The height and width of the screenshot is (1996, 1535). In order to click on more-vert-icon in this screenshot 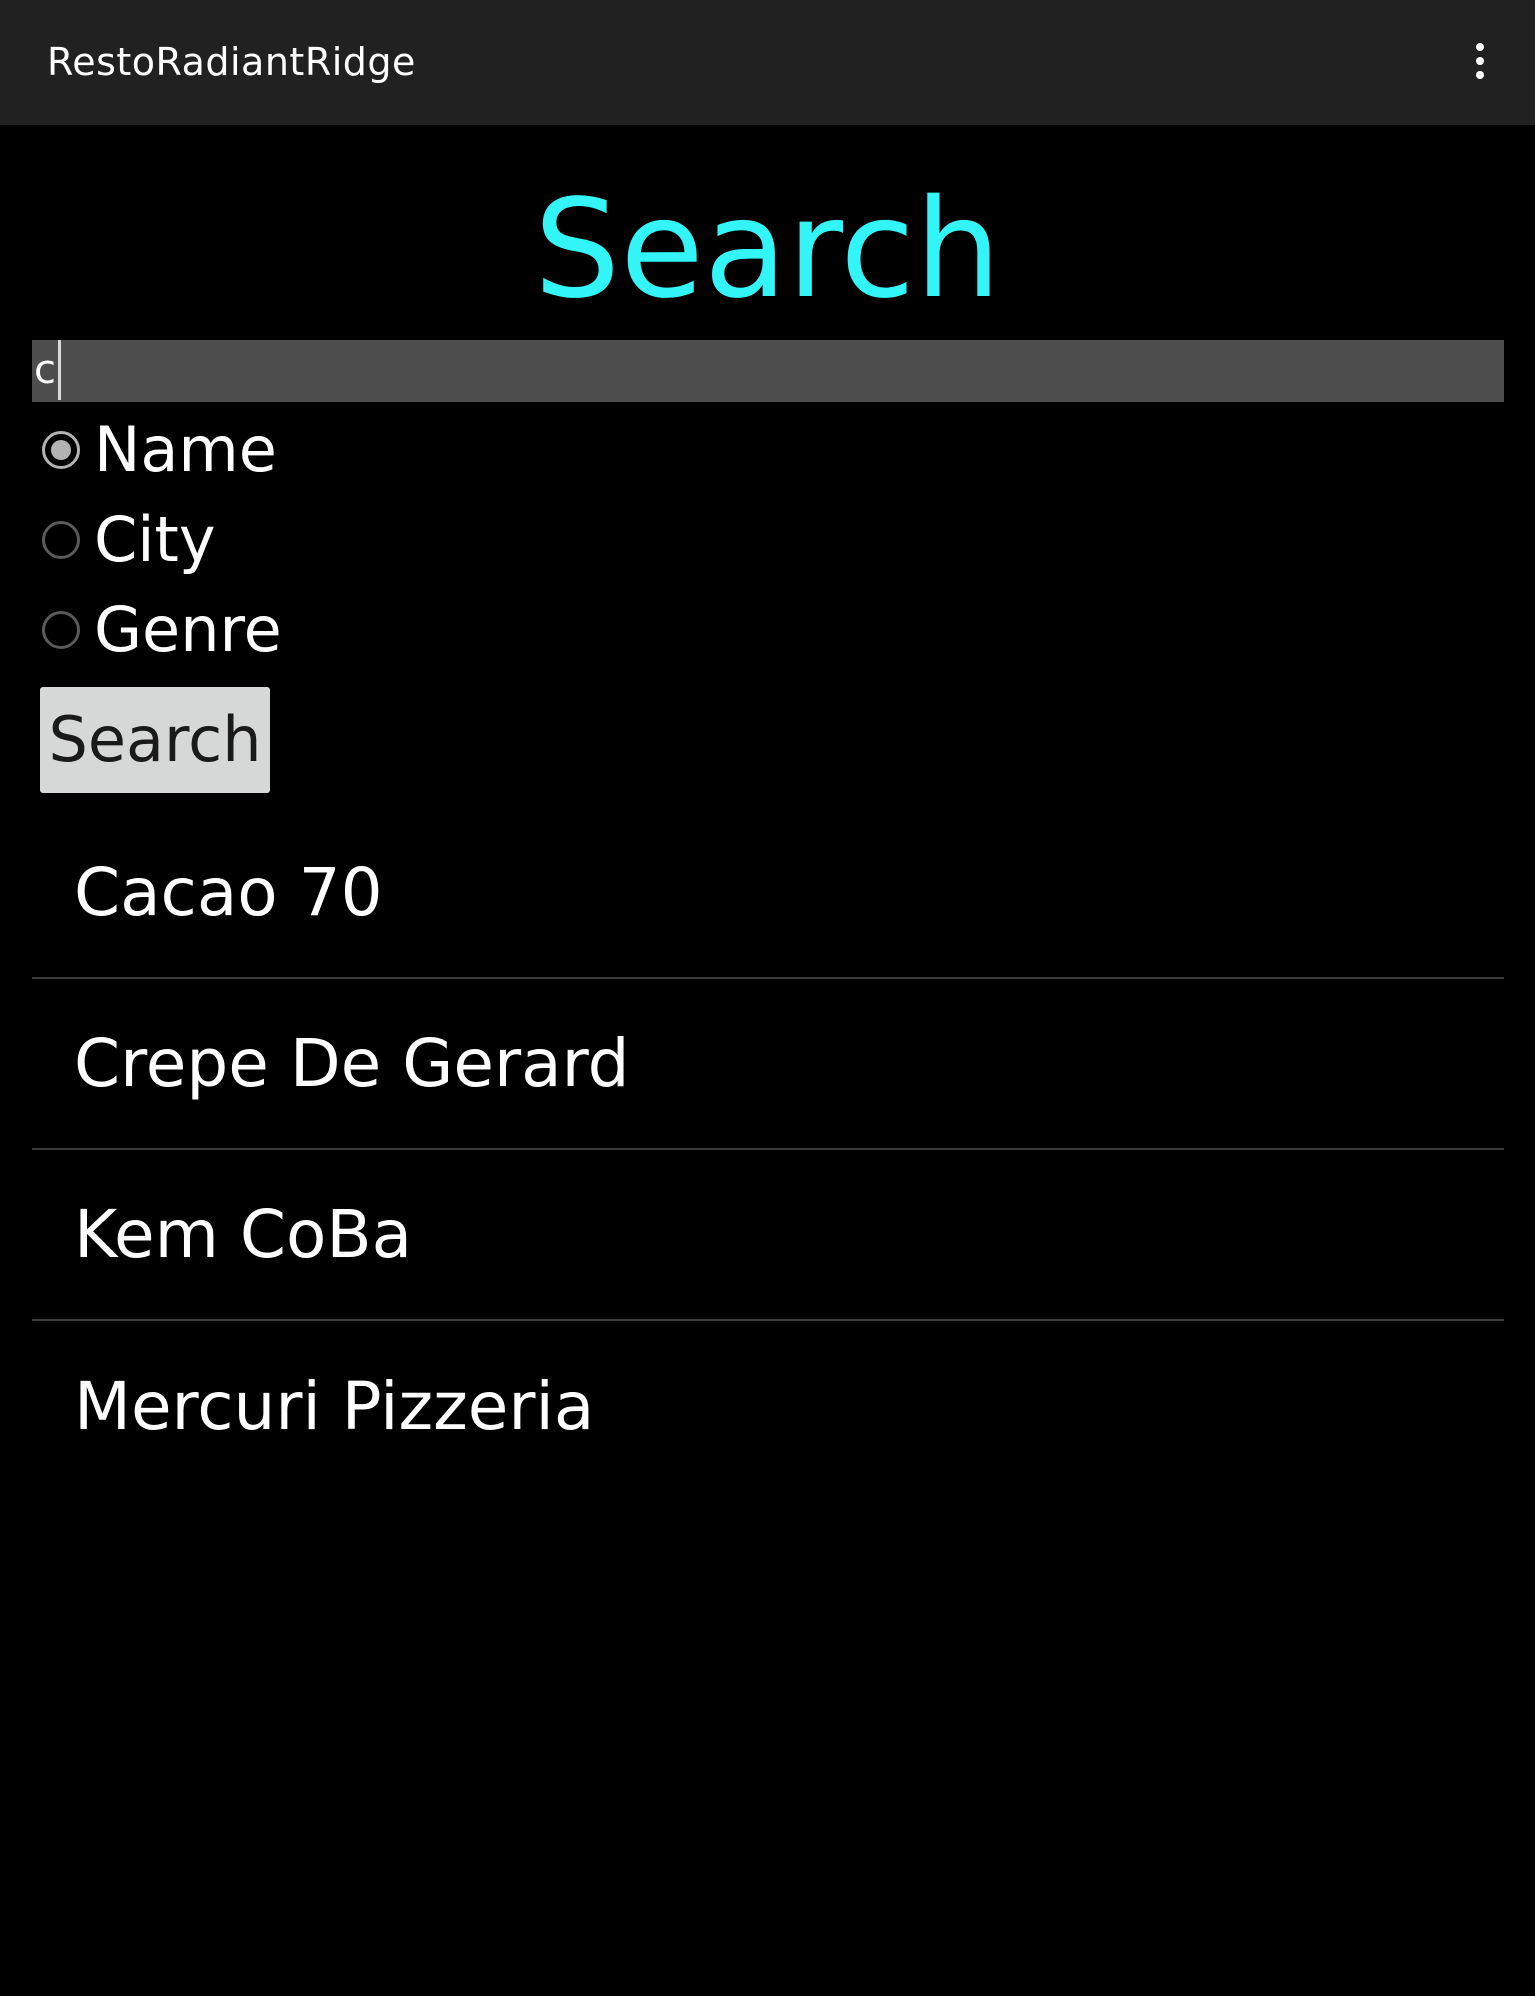, I will do `click(1480, 61)`.